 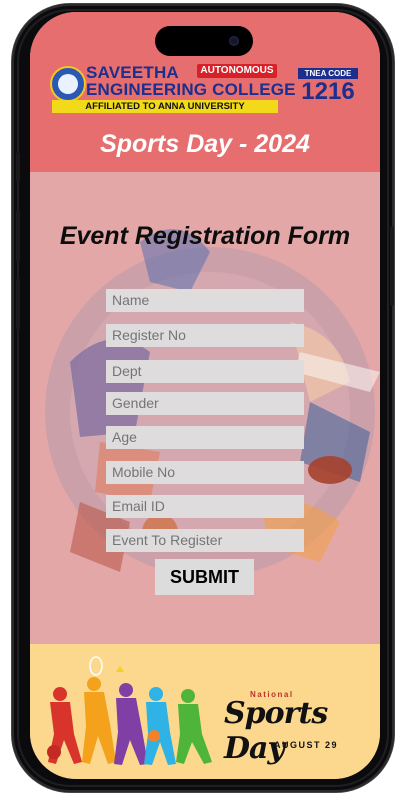 What do you see at coordinates (205, 236) in the screenshot?
I see `form-title: Event Registration Form` at bounding box center [205, 236].